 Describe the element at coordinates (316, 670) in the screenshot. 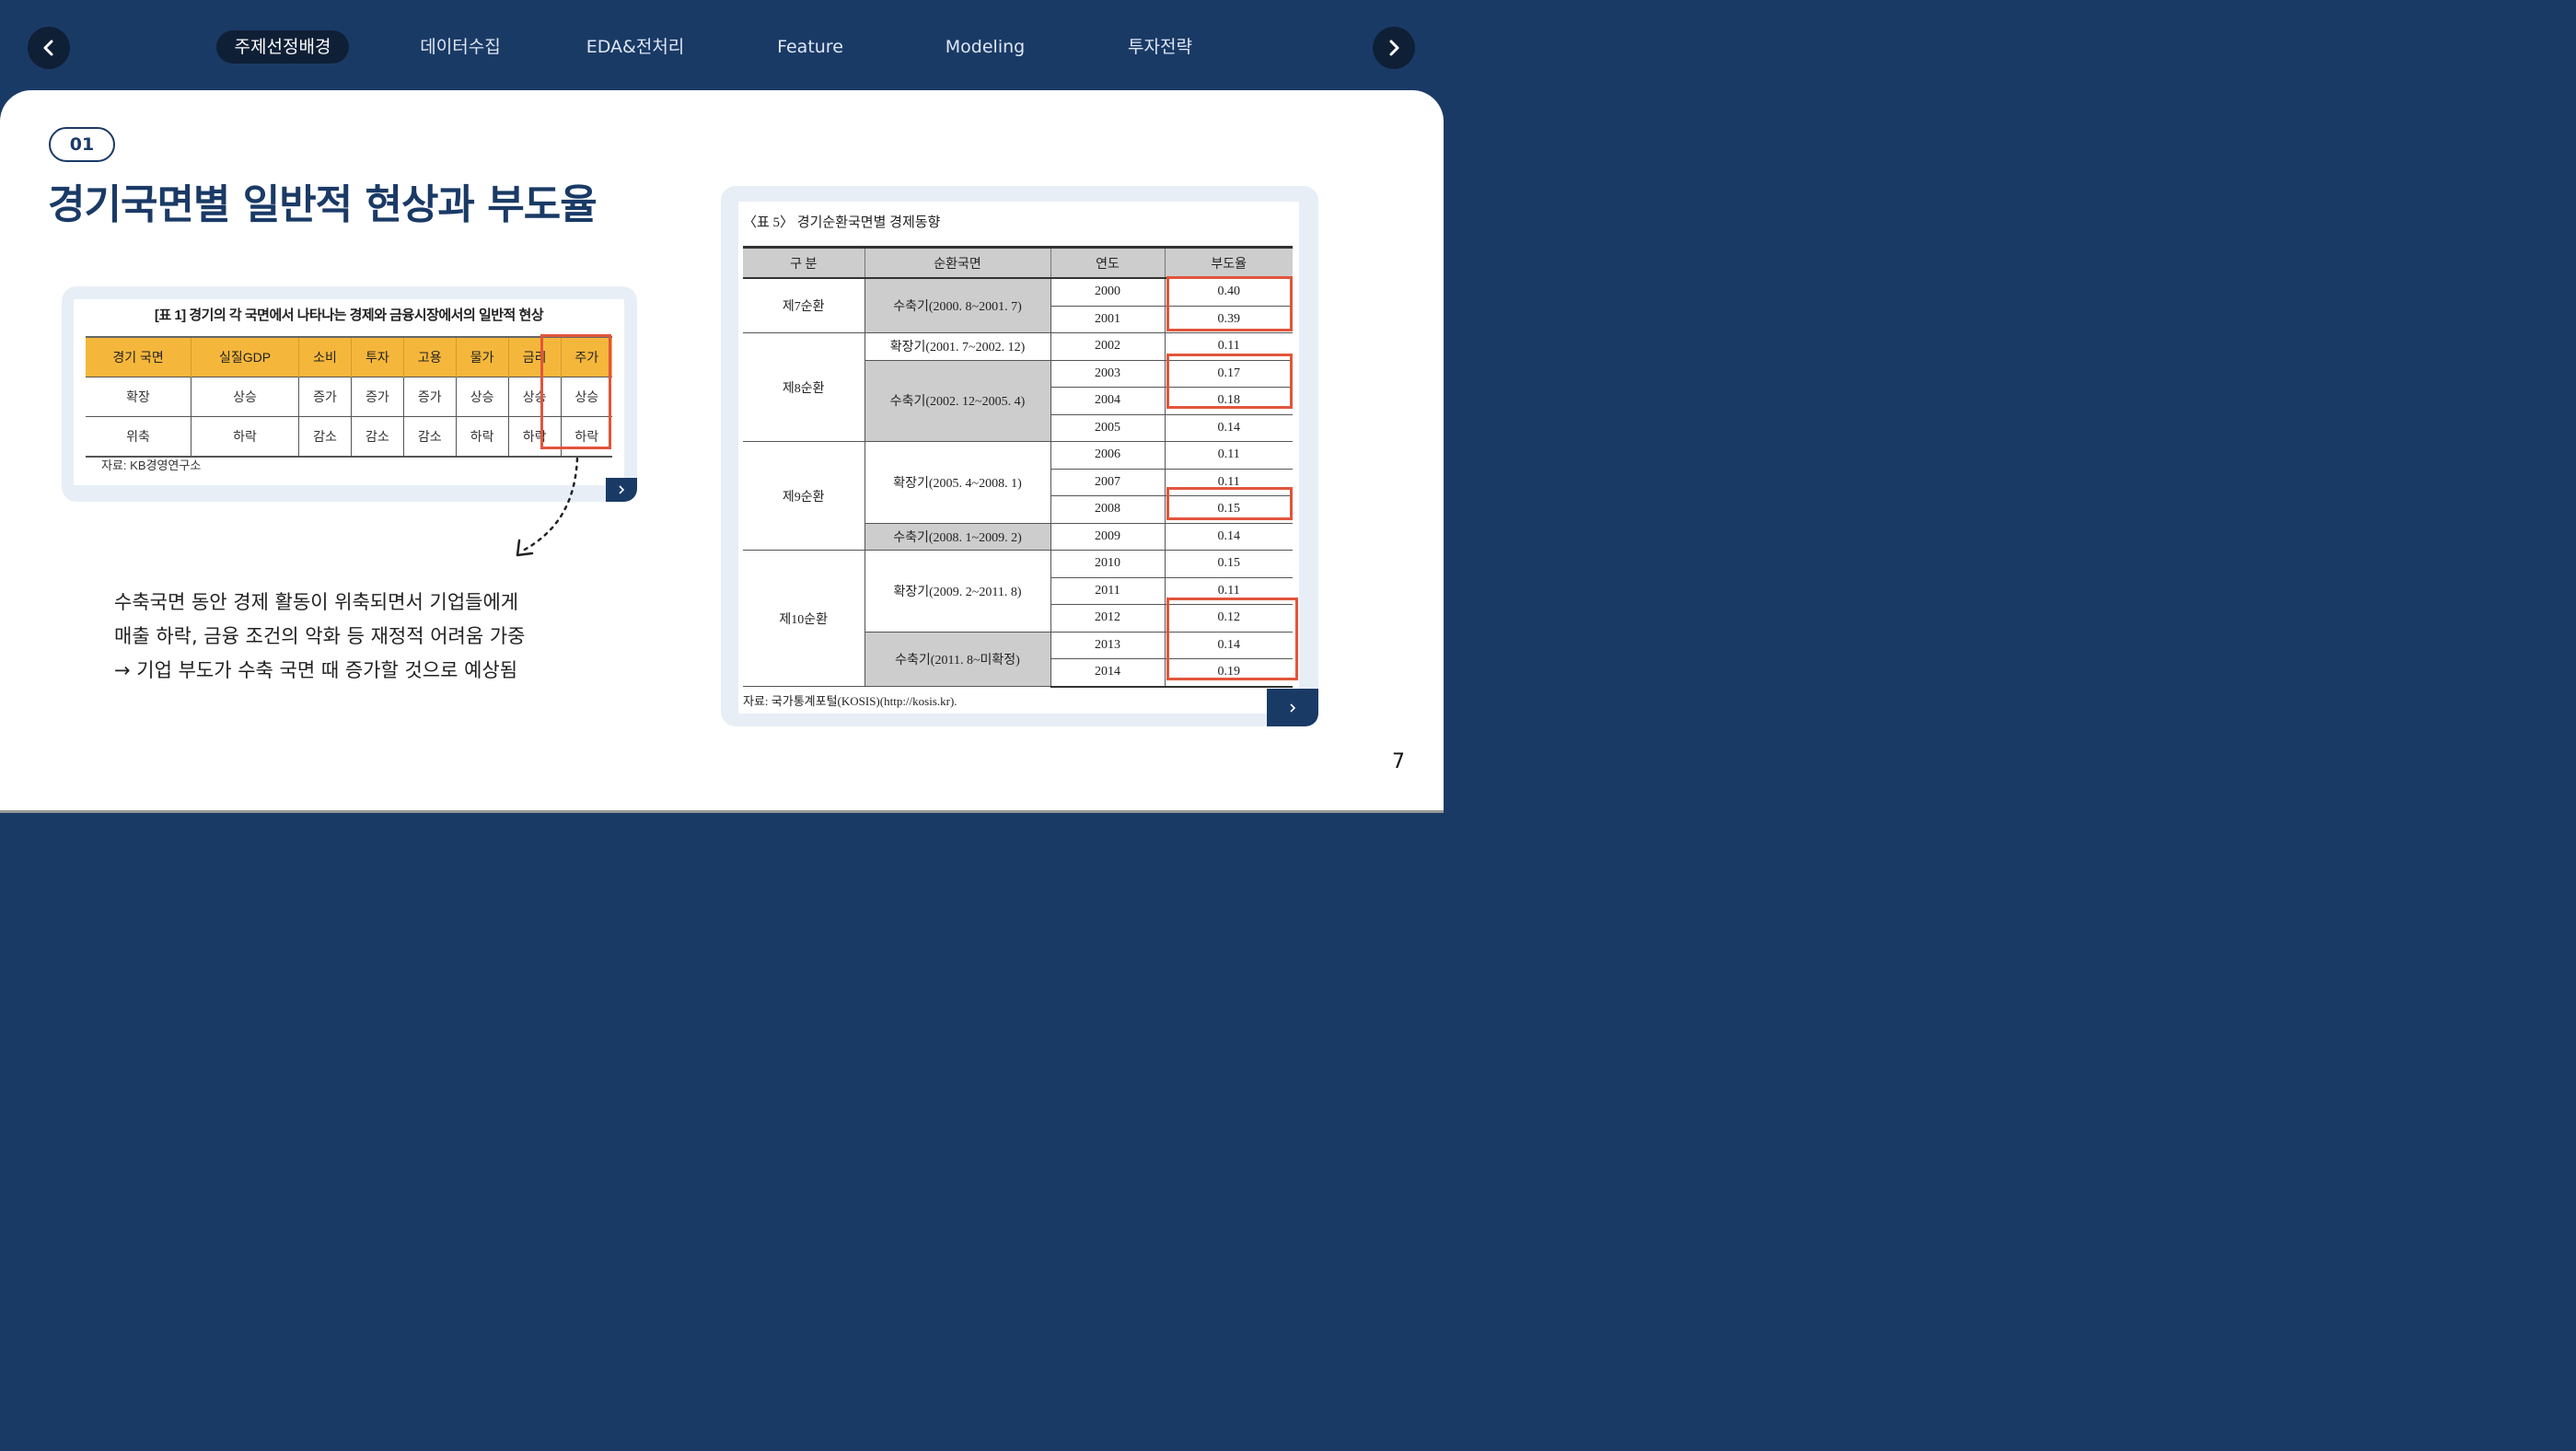

I see `explanation-line-3: → 기업 부도가 수축 국면 때 증가할 것으로 예상됨` at that location.